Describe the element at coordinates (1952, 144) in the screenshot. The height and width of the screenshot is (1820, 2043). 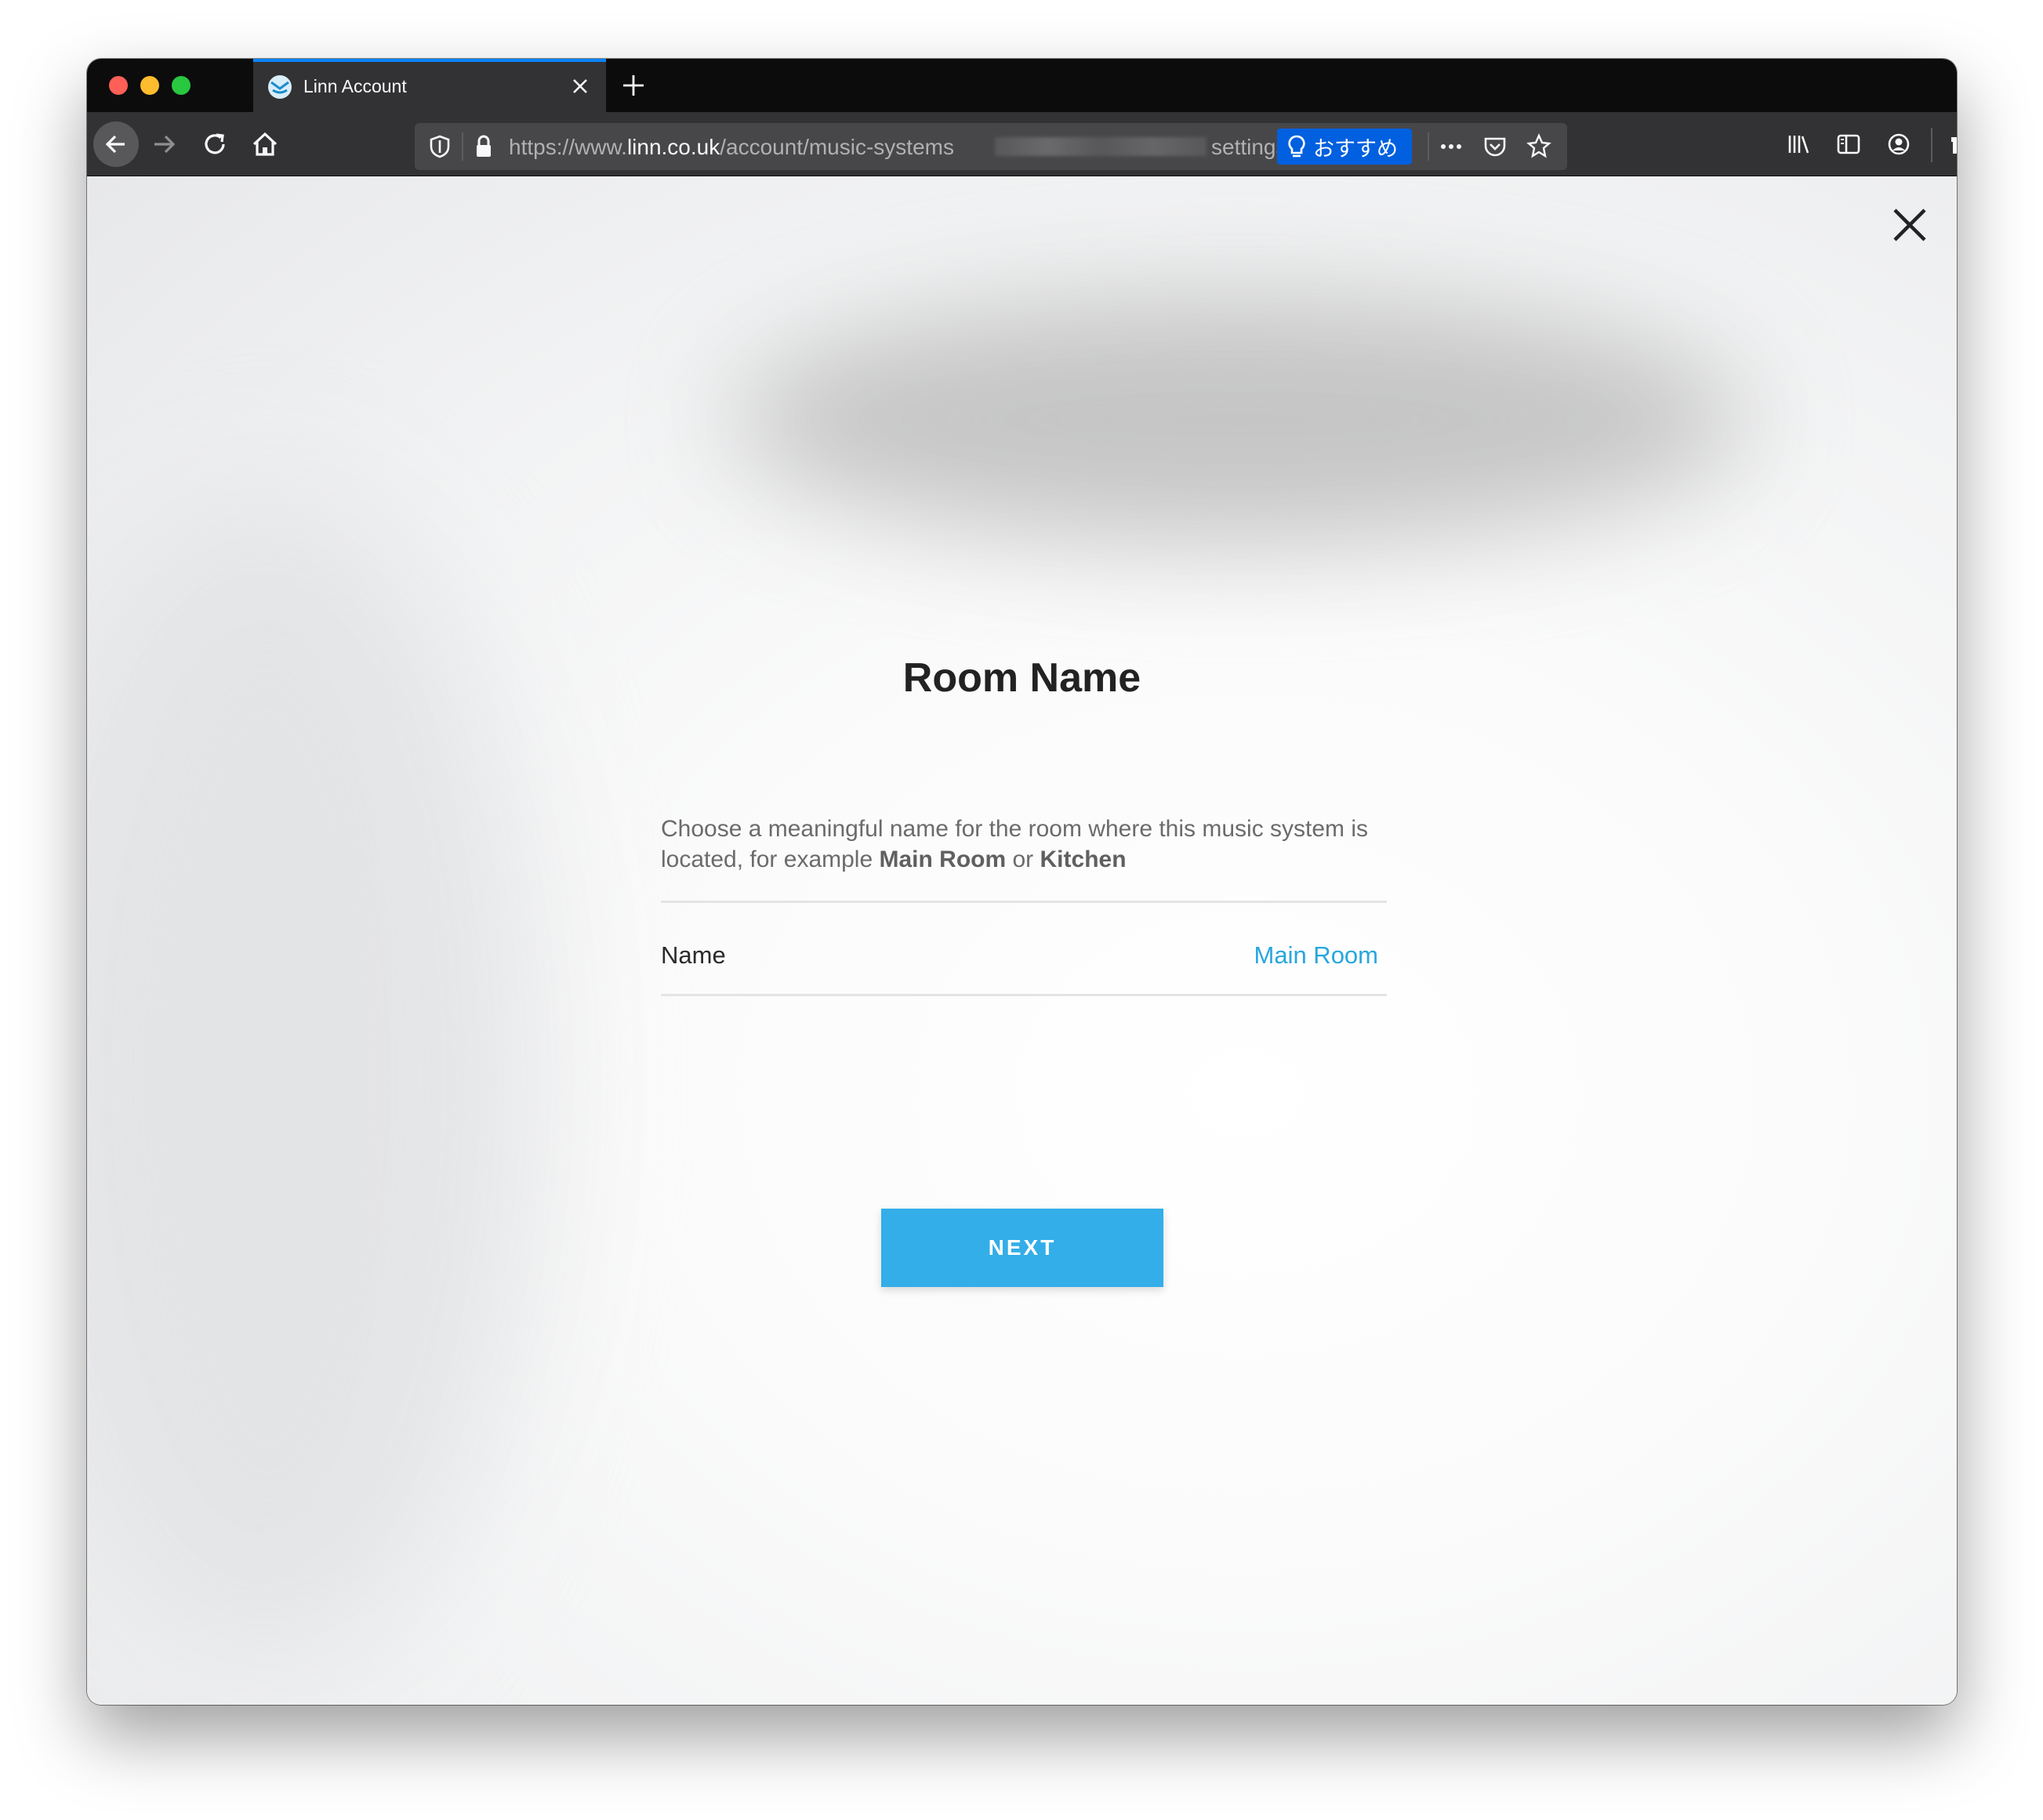
I see `extensions-gift-icon` at that location.